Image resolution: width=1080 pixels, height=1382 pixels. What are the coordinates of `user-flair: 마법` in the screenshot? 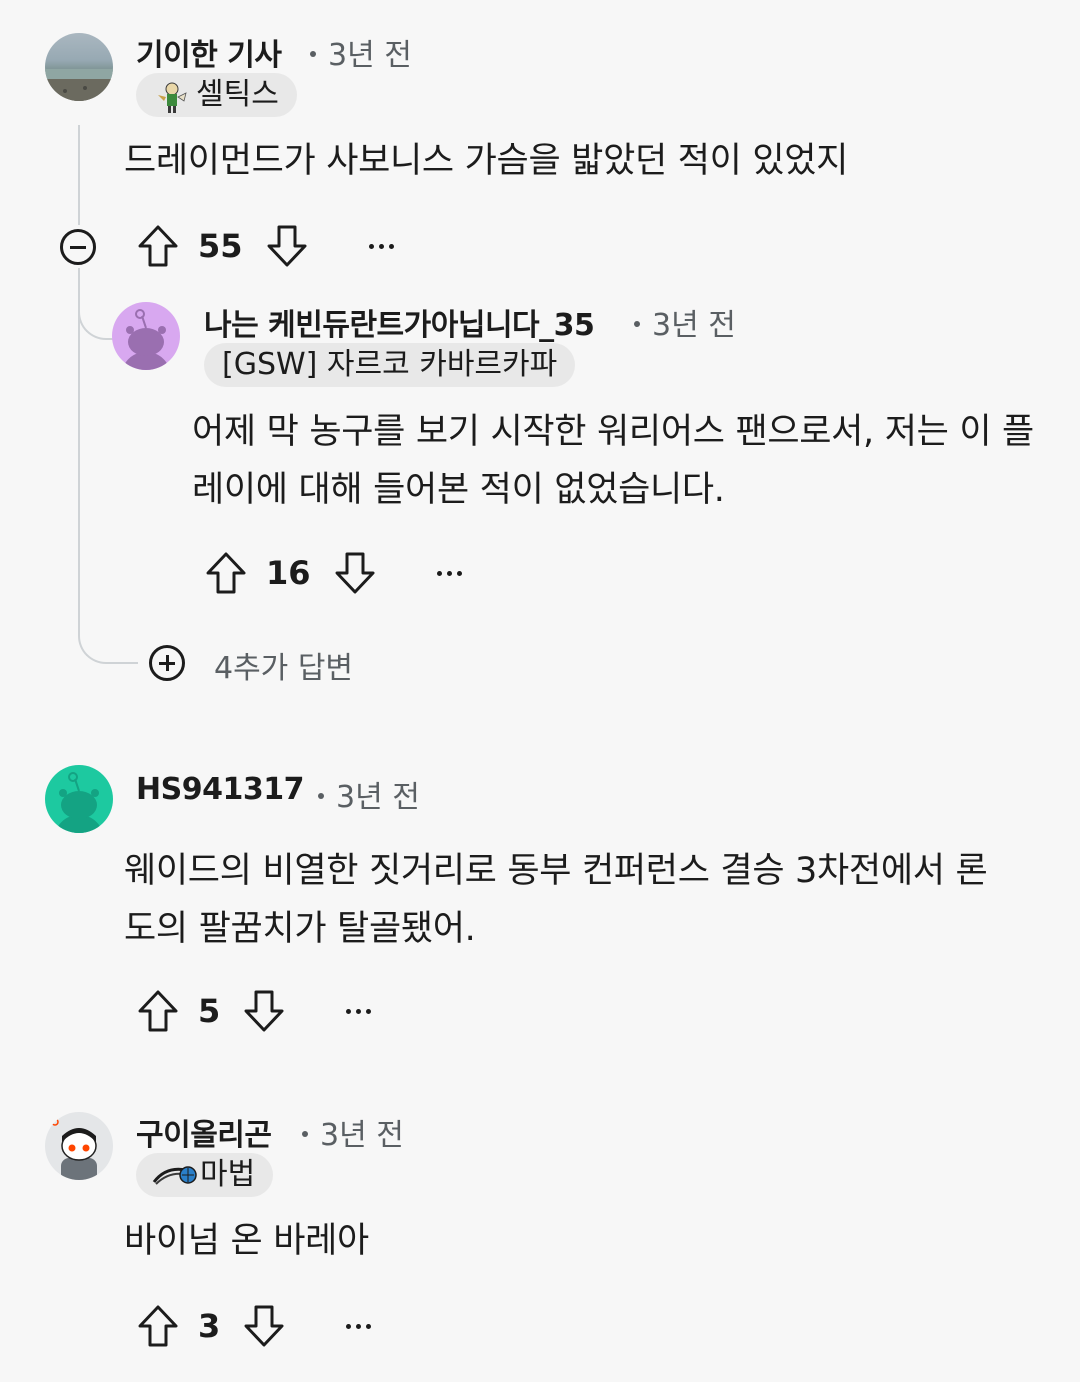 It's located at (205, 1175).